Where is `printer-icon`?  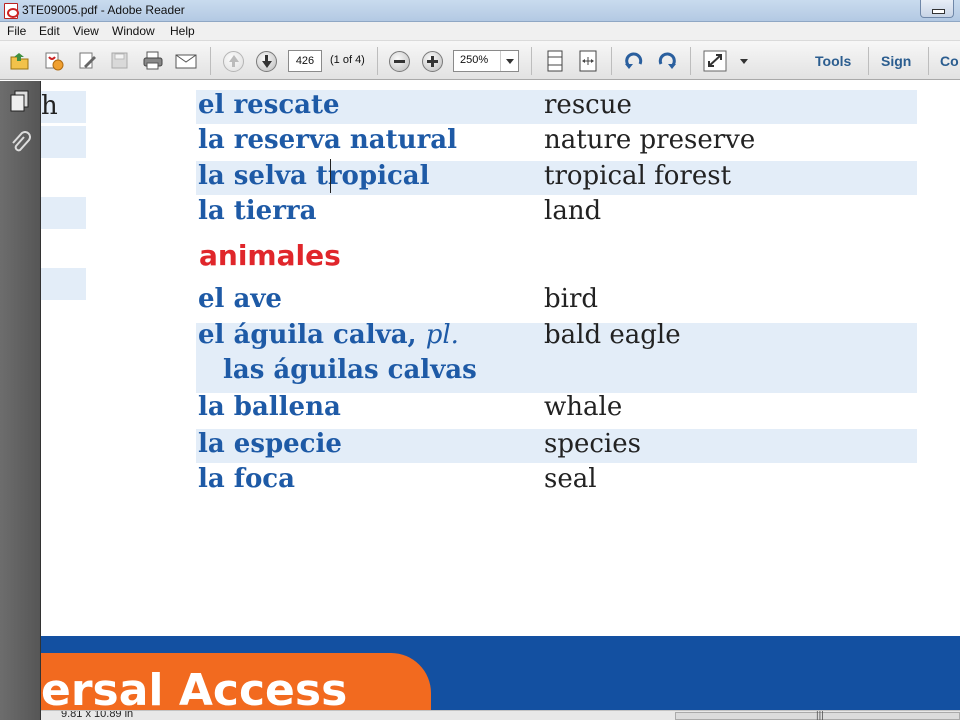 printer-icon is located at coordinates (153, 60).